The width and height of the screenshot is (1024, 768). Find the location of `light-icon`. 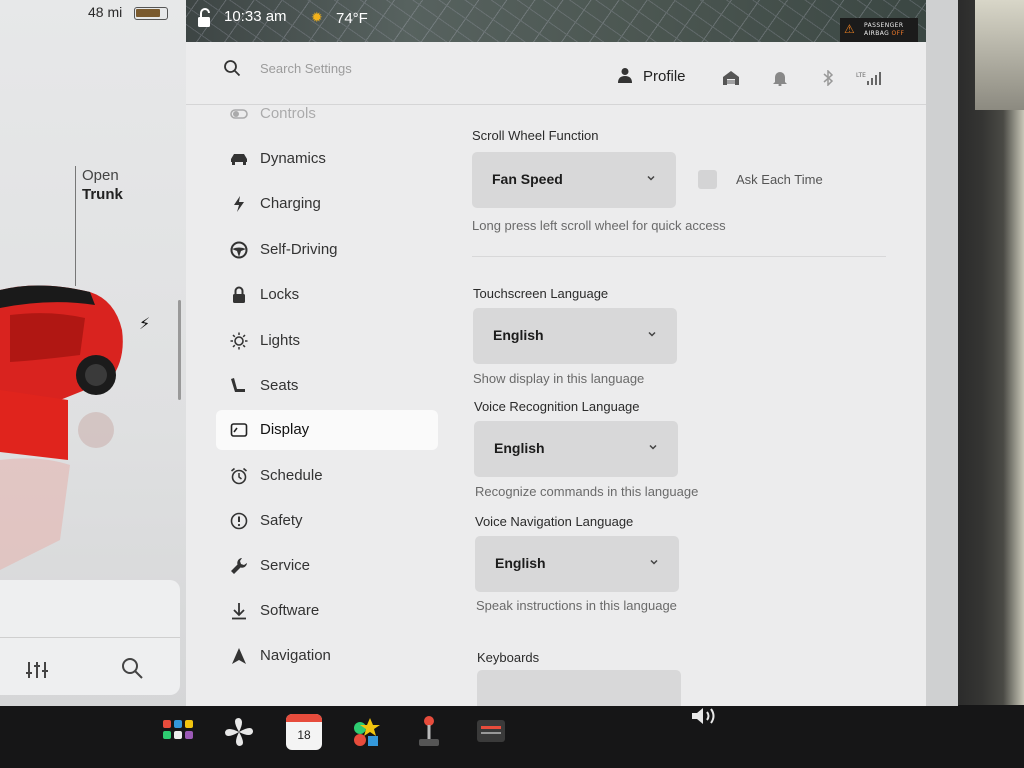

light-icon is located at coordinates (239, 341).